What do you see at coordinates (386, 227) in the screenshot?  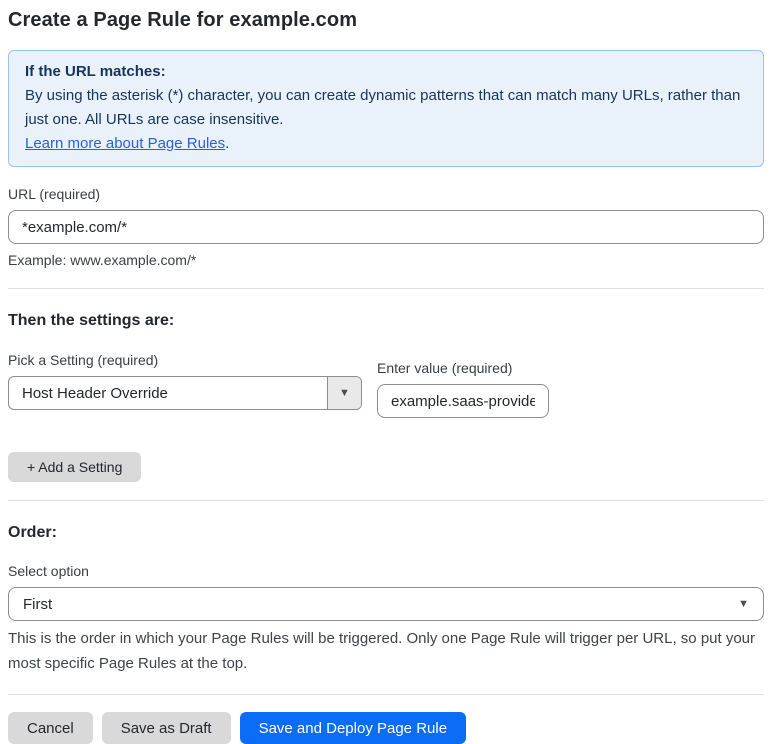 I see `url-input` at bounding box center [386, 227].